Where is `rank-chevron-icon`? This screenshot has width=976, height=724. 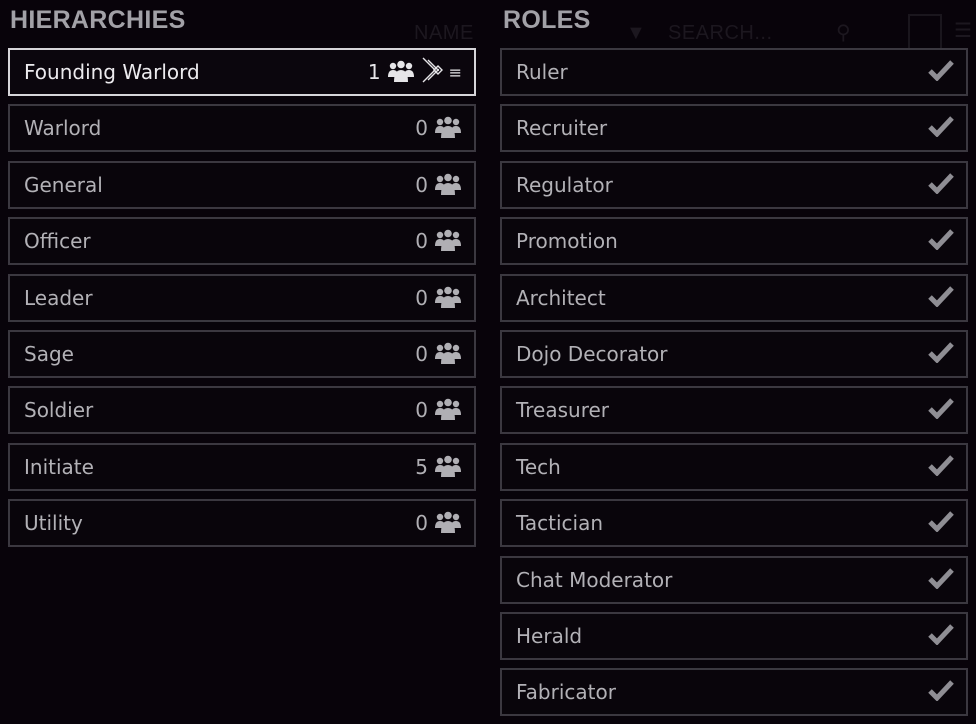 rank-chevron-icon is located at coordinates (433, 72).